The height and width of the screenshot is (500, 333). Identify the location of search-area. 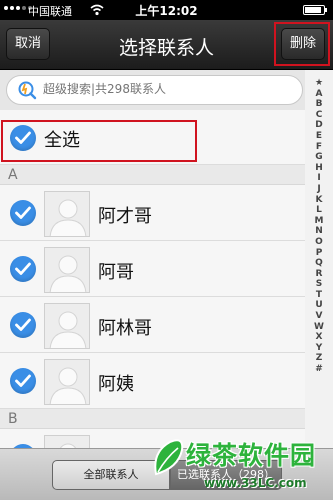
(152, 90).